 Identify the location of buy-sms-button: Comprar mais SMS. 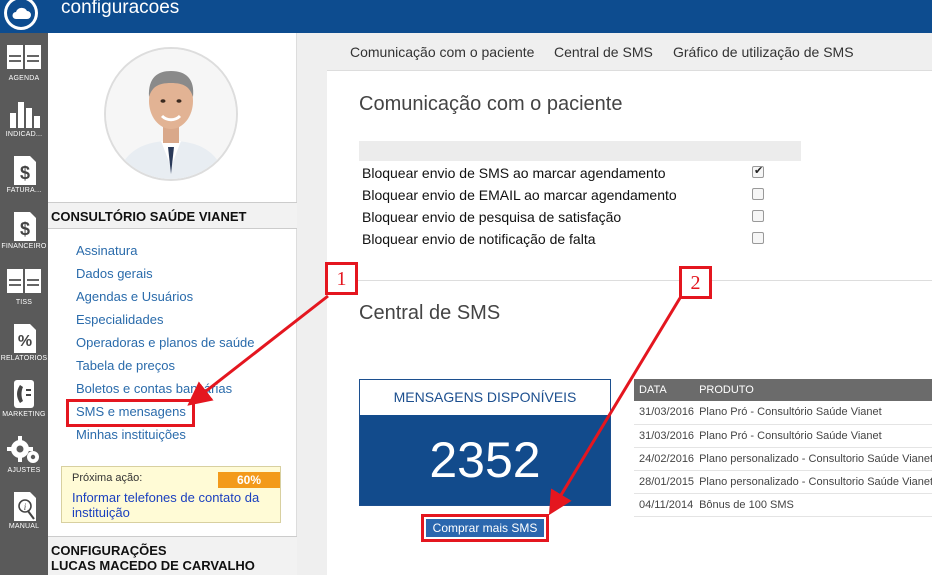
(485, 528).